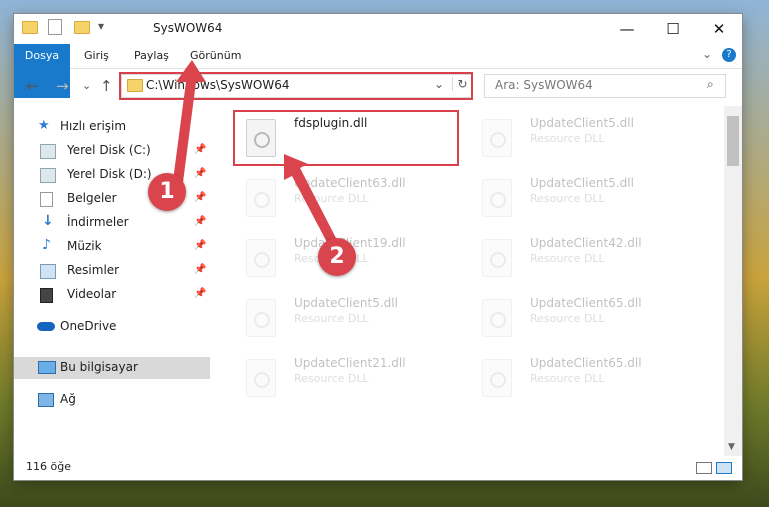  I want to click on step-badge-2: 2, so click(337, 257).